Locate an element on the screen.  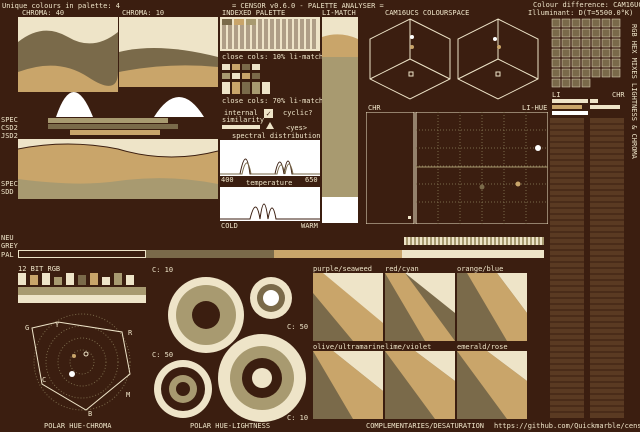
polar-hue-chroma-label: POLAR HUE-CHROMA is located at coordinates (78, 426).